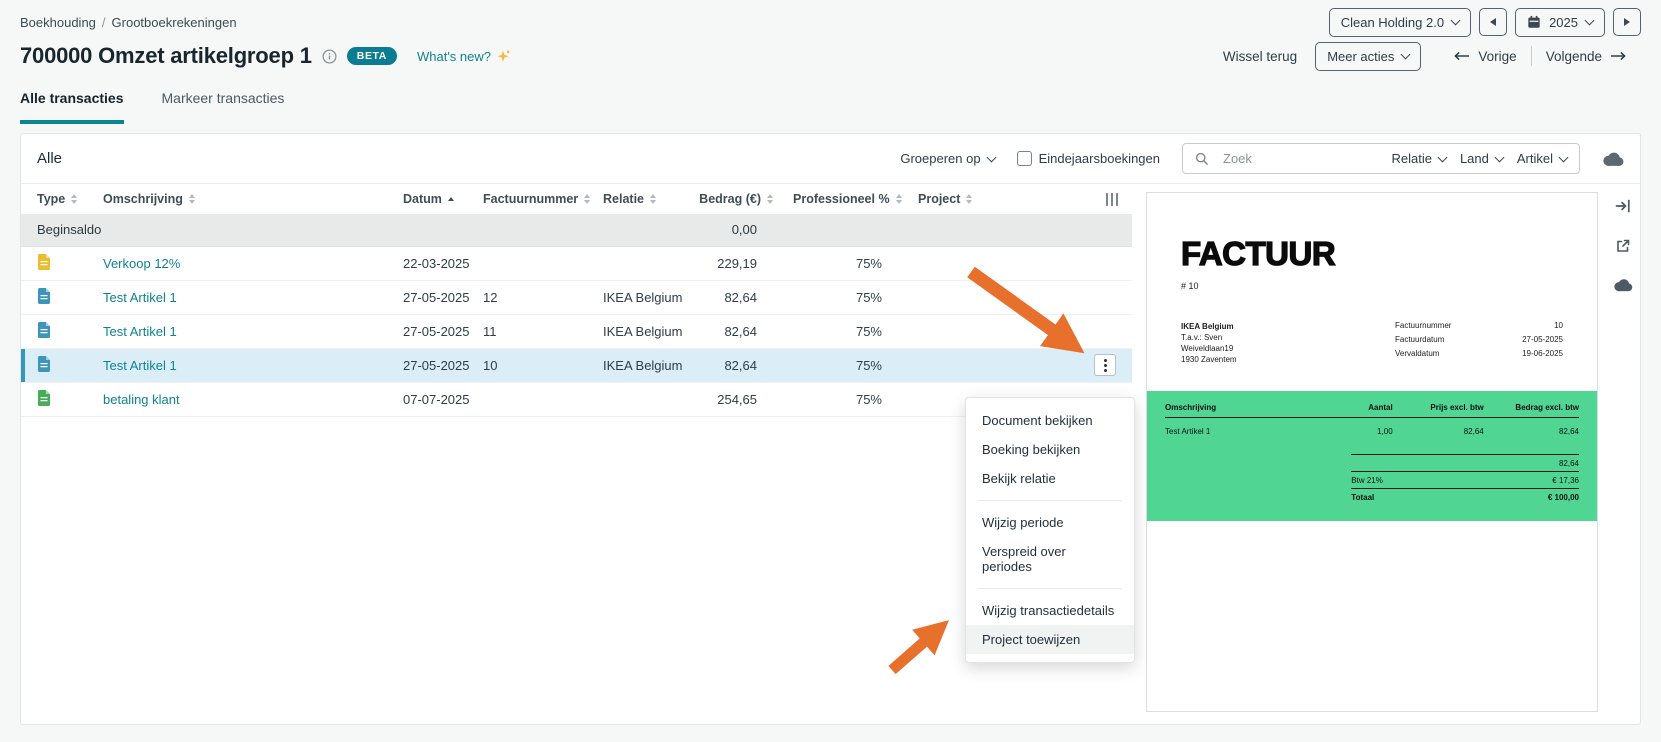  I want to click on column-header-omschrijving: Omschrijving, so click(243, 199).